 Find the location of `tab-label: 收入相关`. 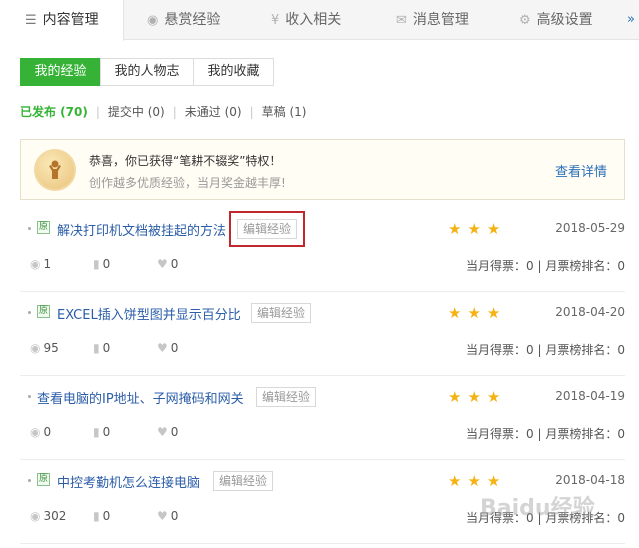

tab-label: 收入相关 is located at coordinates (313, 20).